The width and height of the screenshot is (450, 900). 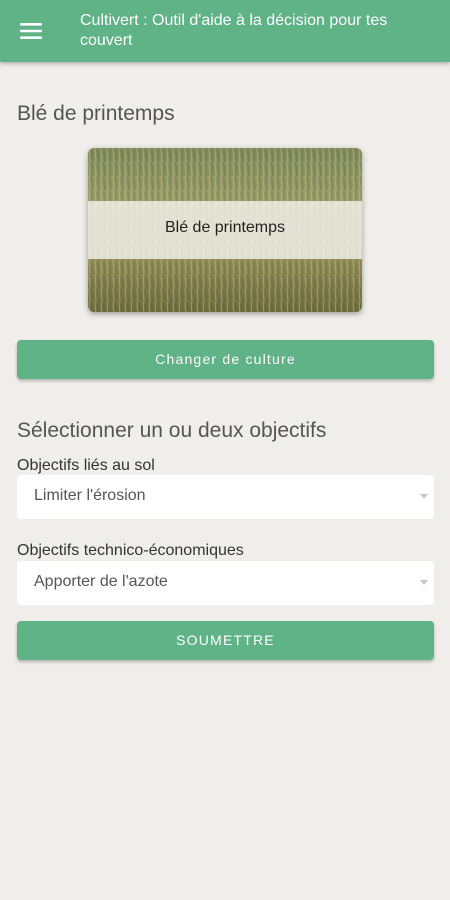 What do you see at coordinates (225, 359) in the screenshot?
I see `change-crop-button: Changer de culture` at bounding box center [225, 359].